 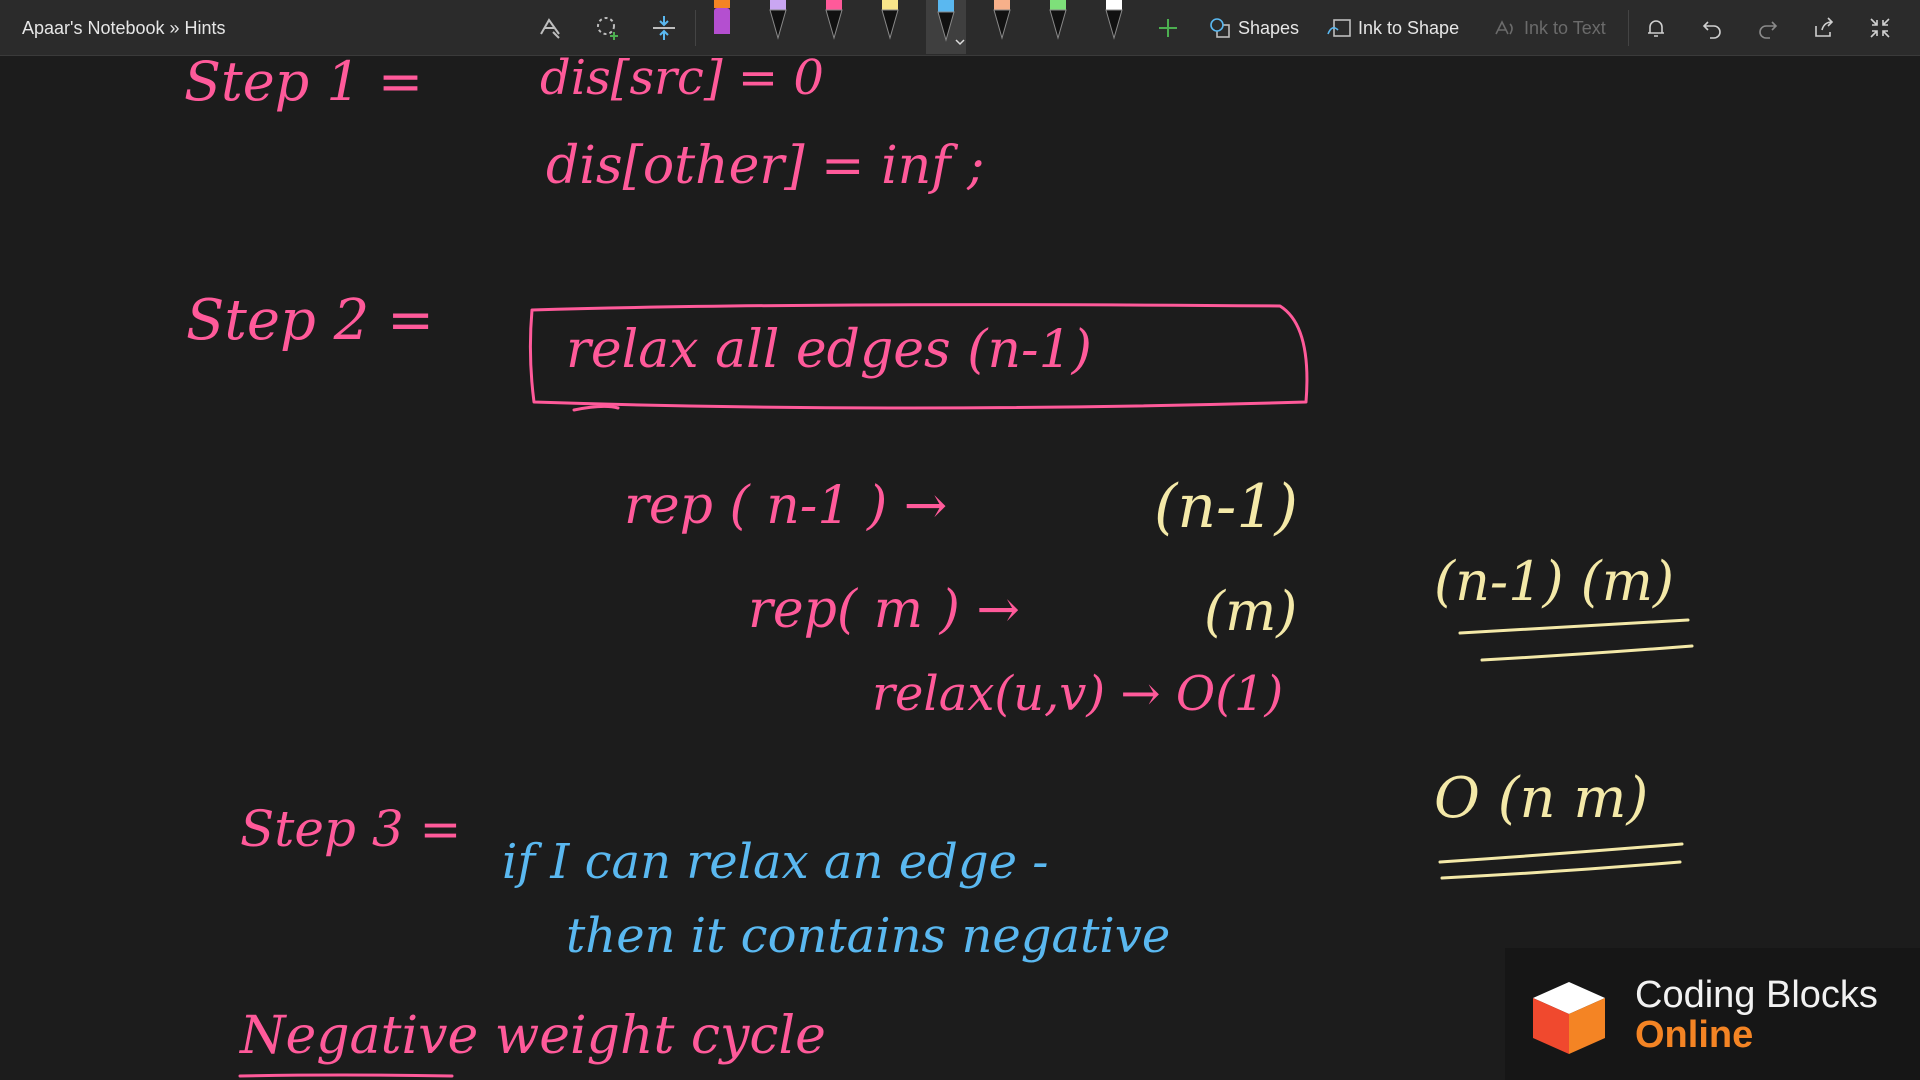 What do you see at coordinates (1058, 27) in the screenshot?
I see `pen-green` at bounding box center [1058, 27].